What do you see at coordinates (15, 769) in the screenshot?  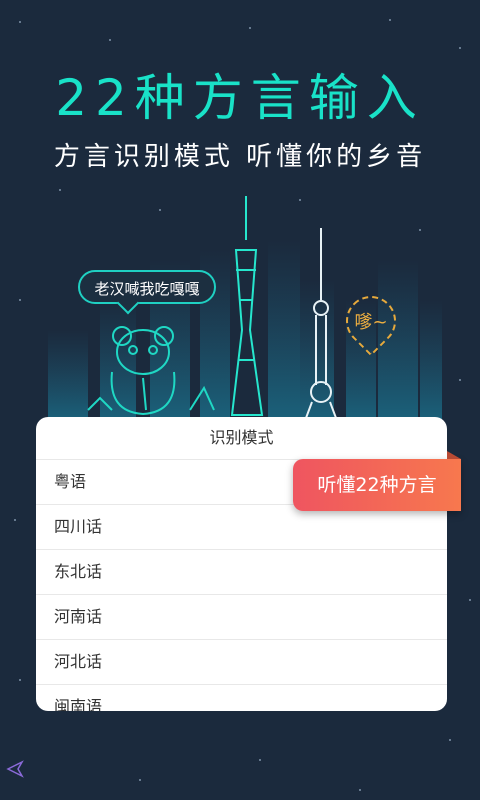 I see `triangle-left-icon` at bounding box center [15, 769].